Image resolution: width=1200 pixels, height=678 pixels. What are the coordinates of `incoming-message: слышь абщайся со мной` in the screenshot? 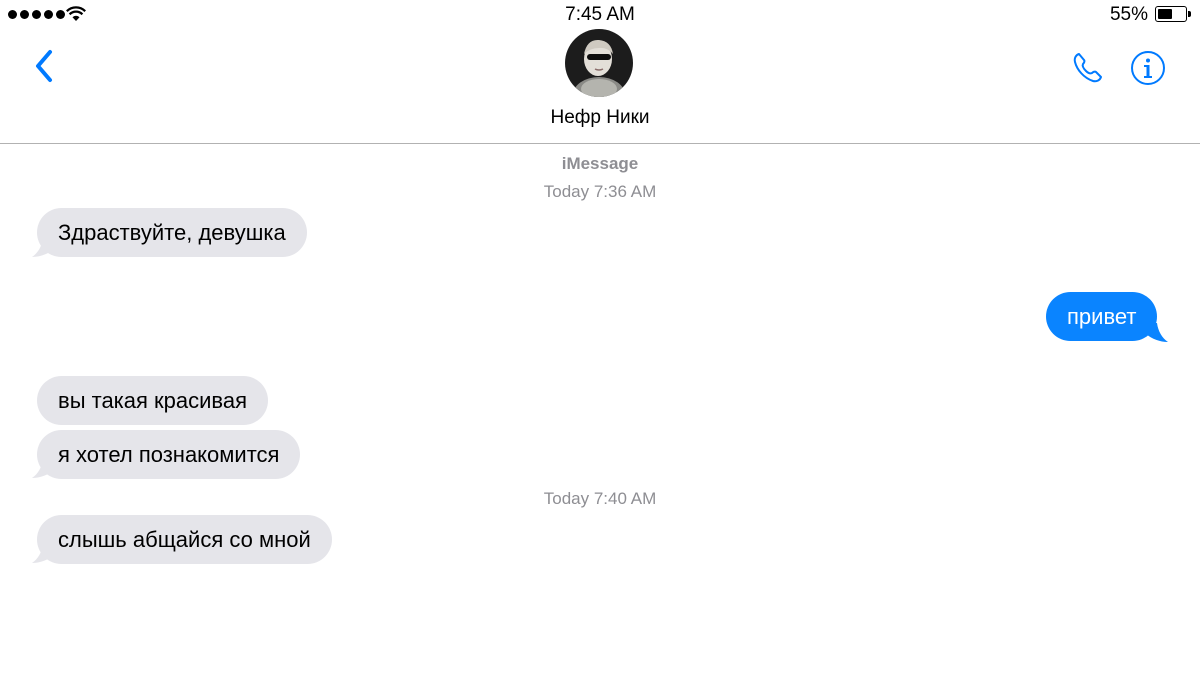 It's located at (184, 539).